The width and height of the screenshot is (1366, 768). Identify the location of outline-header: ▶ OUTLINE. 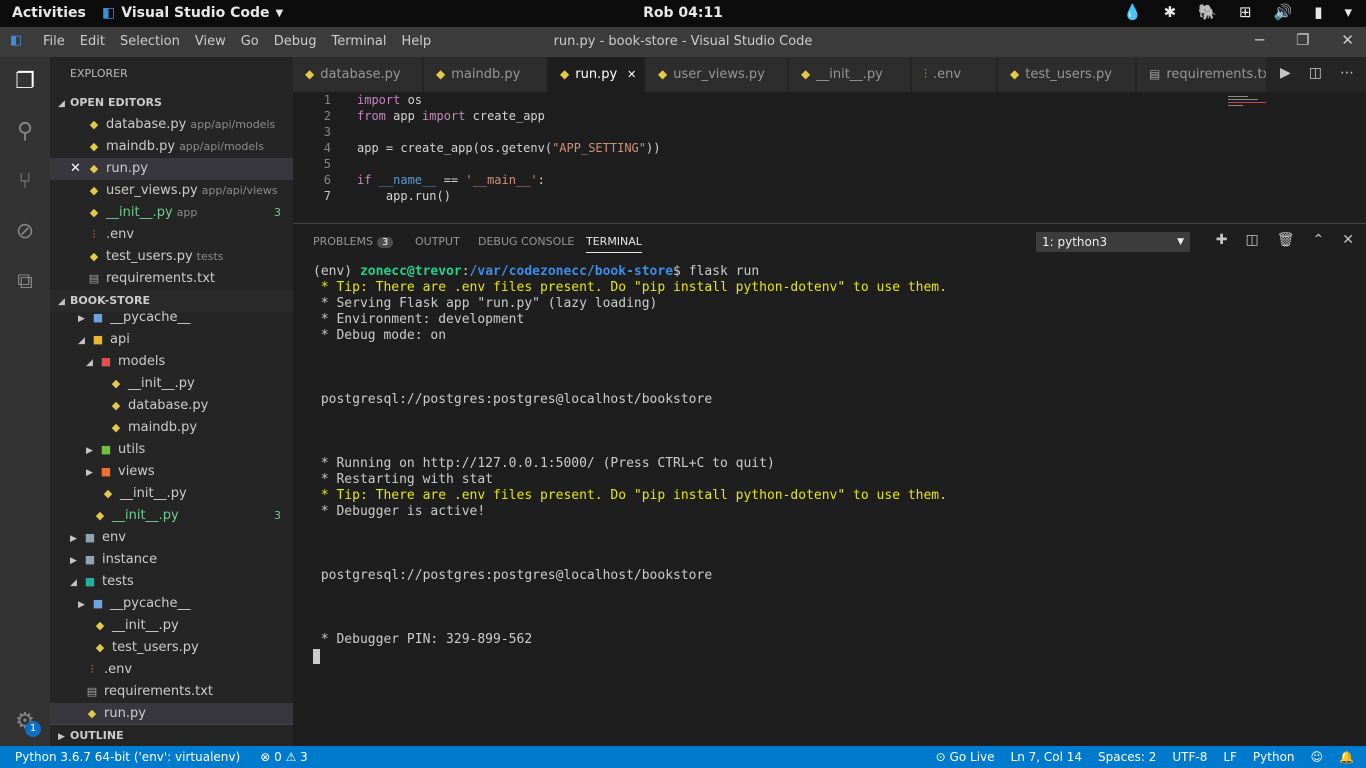
(171, 735).